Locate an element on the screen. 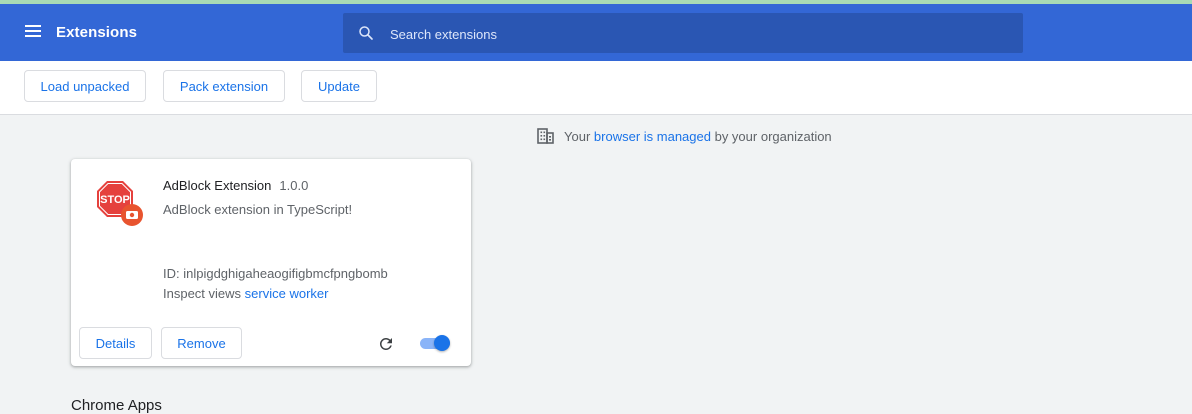 This screenshot has height=414, width=1192. managed-prefix: Your is located at coordinates (577, 136).